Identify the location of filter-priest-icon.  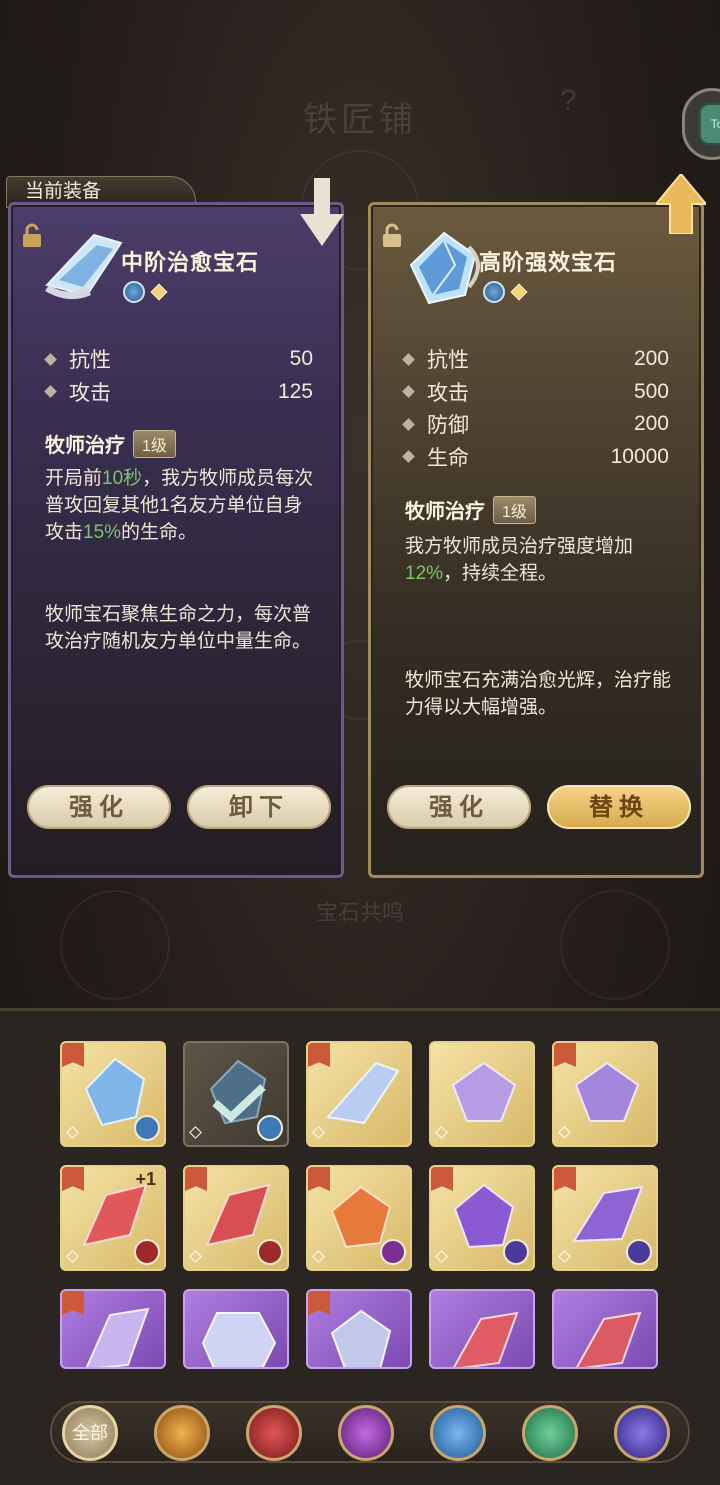
(458, 1433).